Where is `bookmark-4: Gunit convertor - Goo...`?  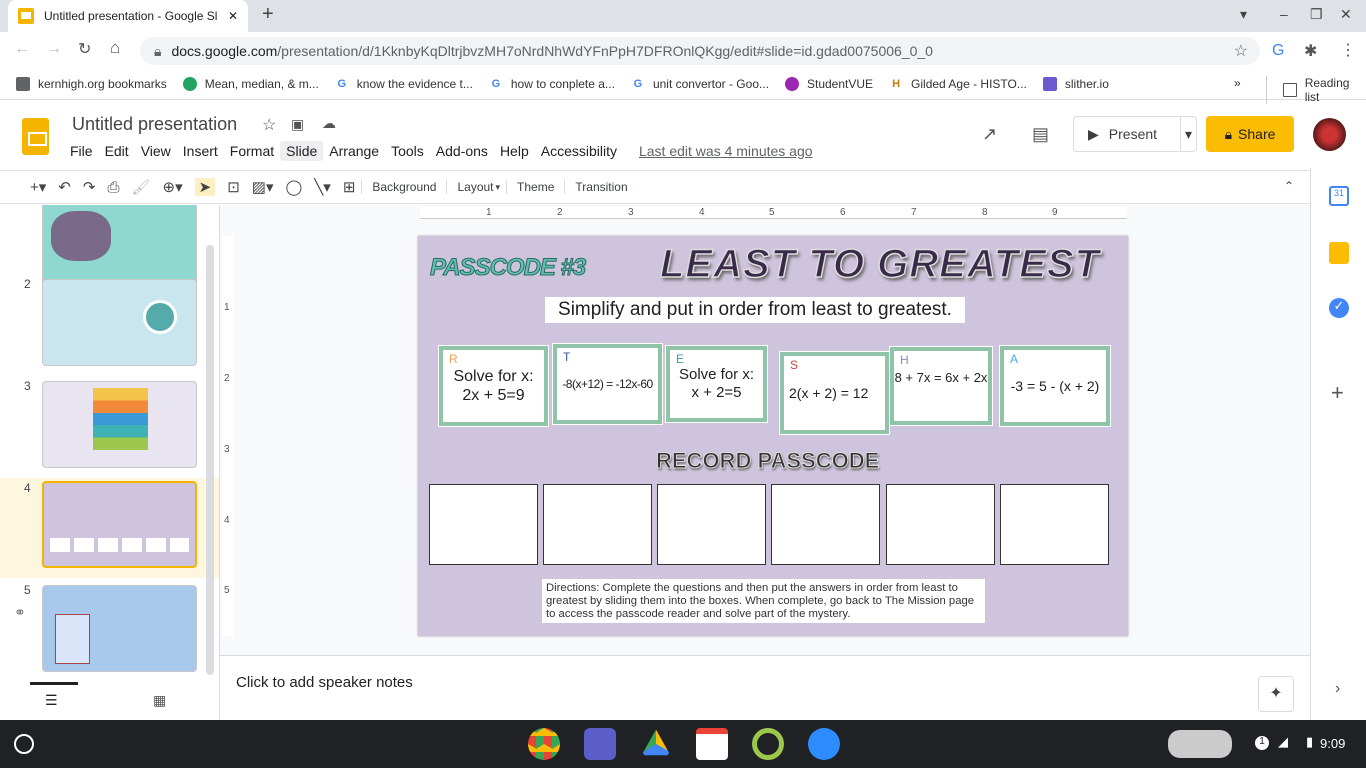
bookmark-4: Gunit convertor - Goo... is located at coordinates (700, 84).